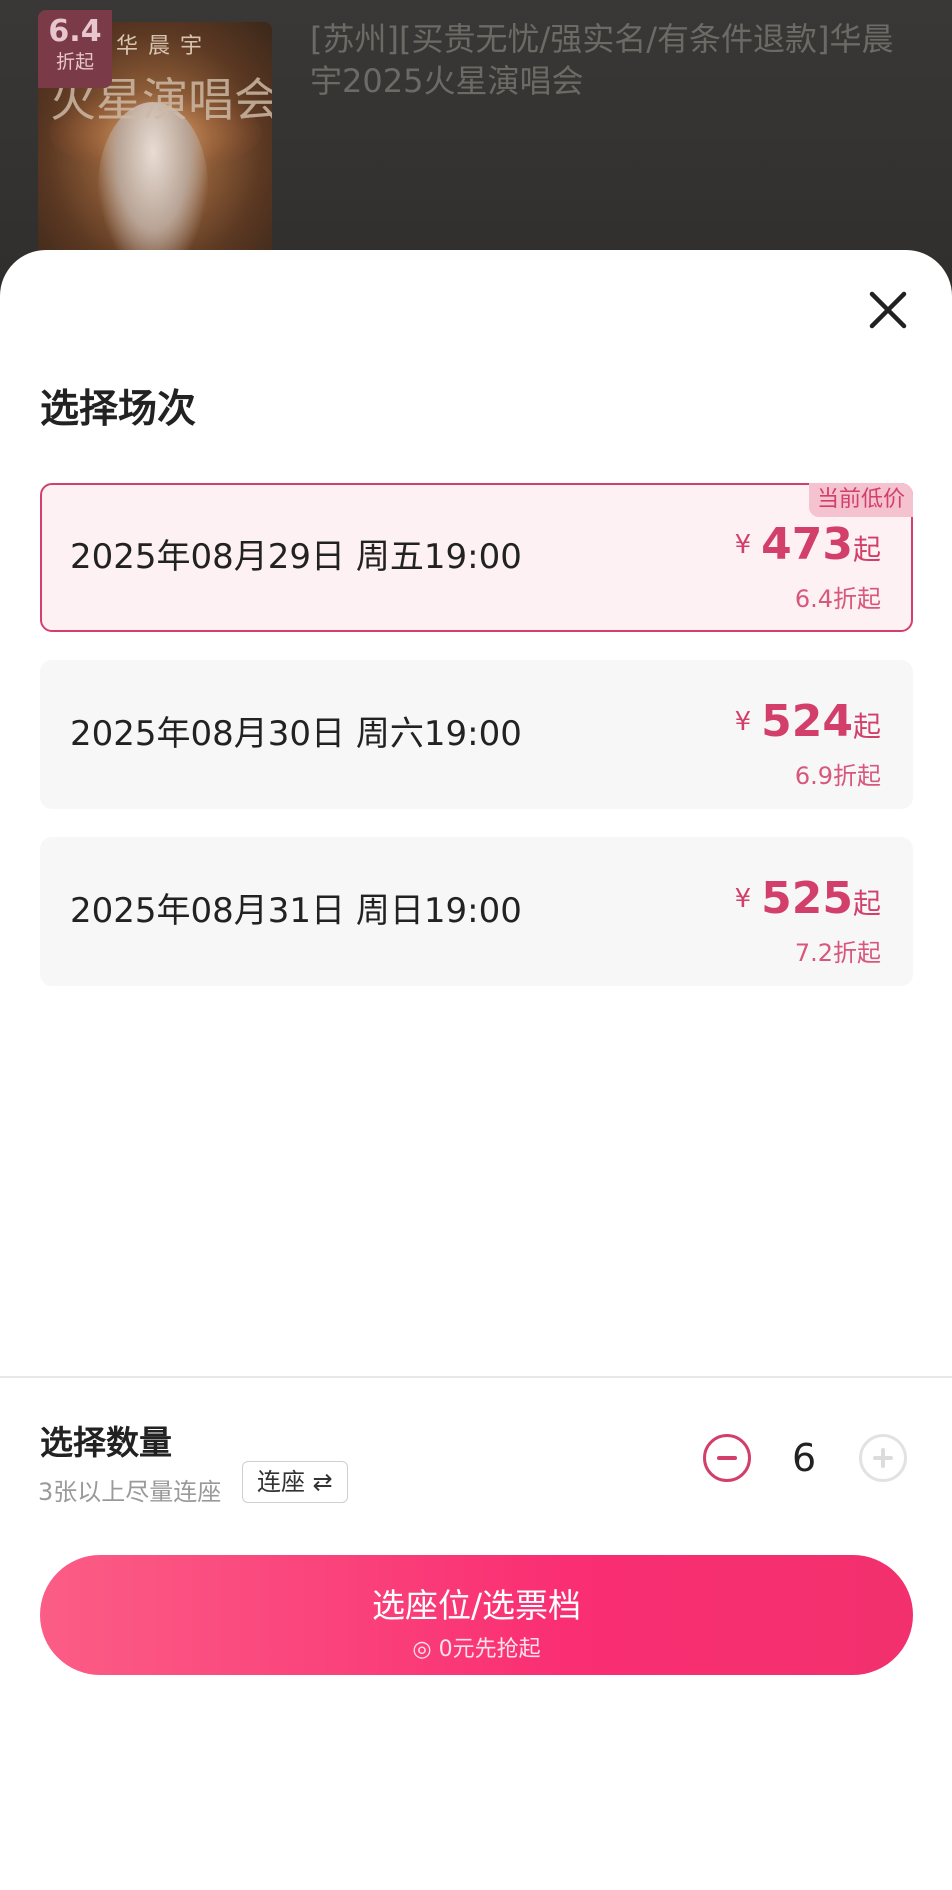  I want to click on session-discount: 7.2折起, so click(837, 953).